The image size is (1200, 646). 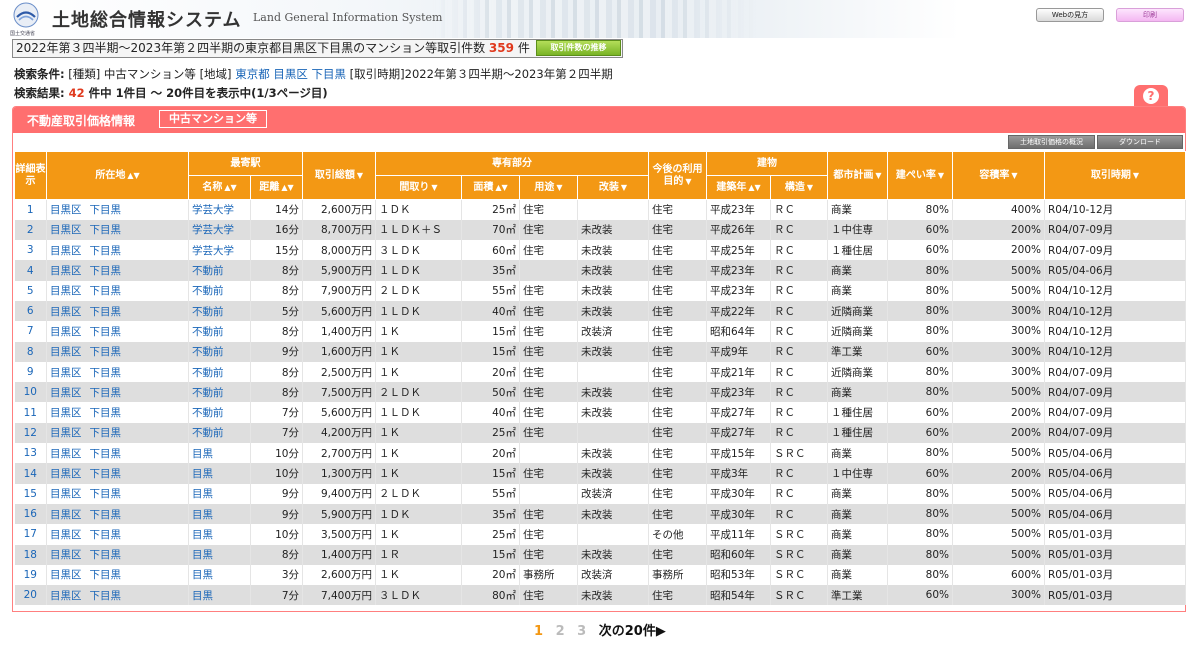 I want to click on land-price-overview-button: 土地取引価格の概況, so click(x=1051, y=142).